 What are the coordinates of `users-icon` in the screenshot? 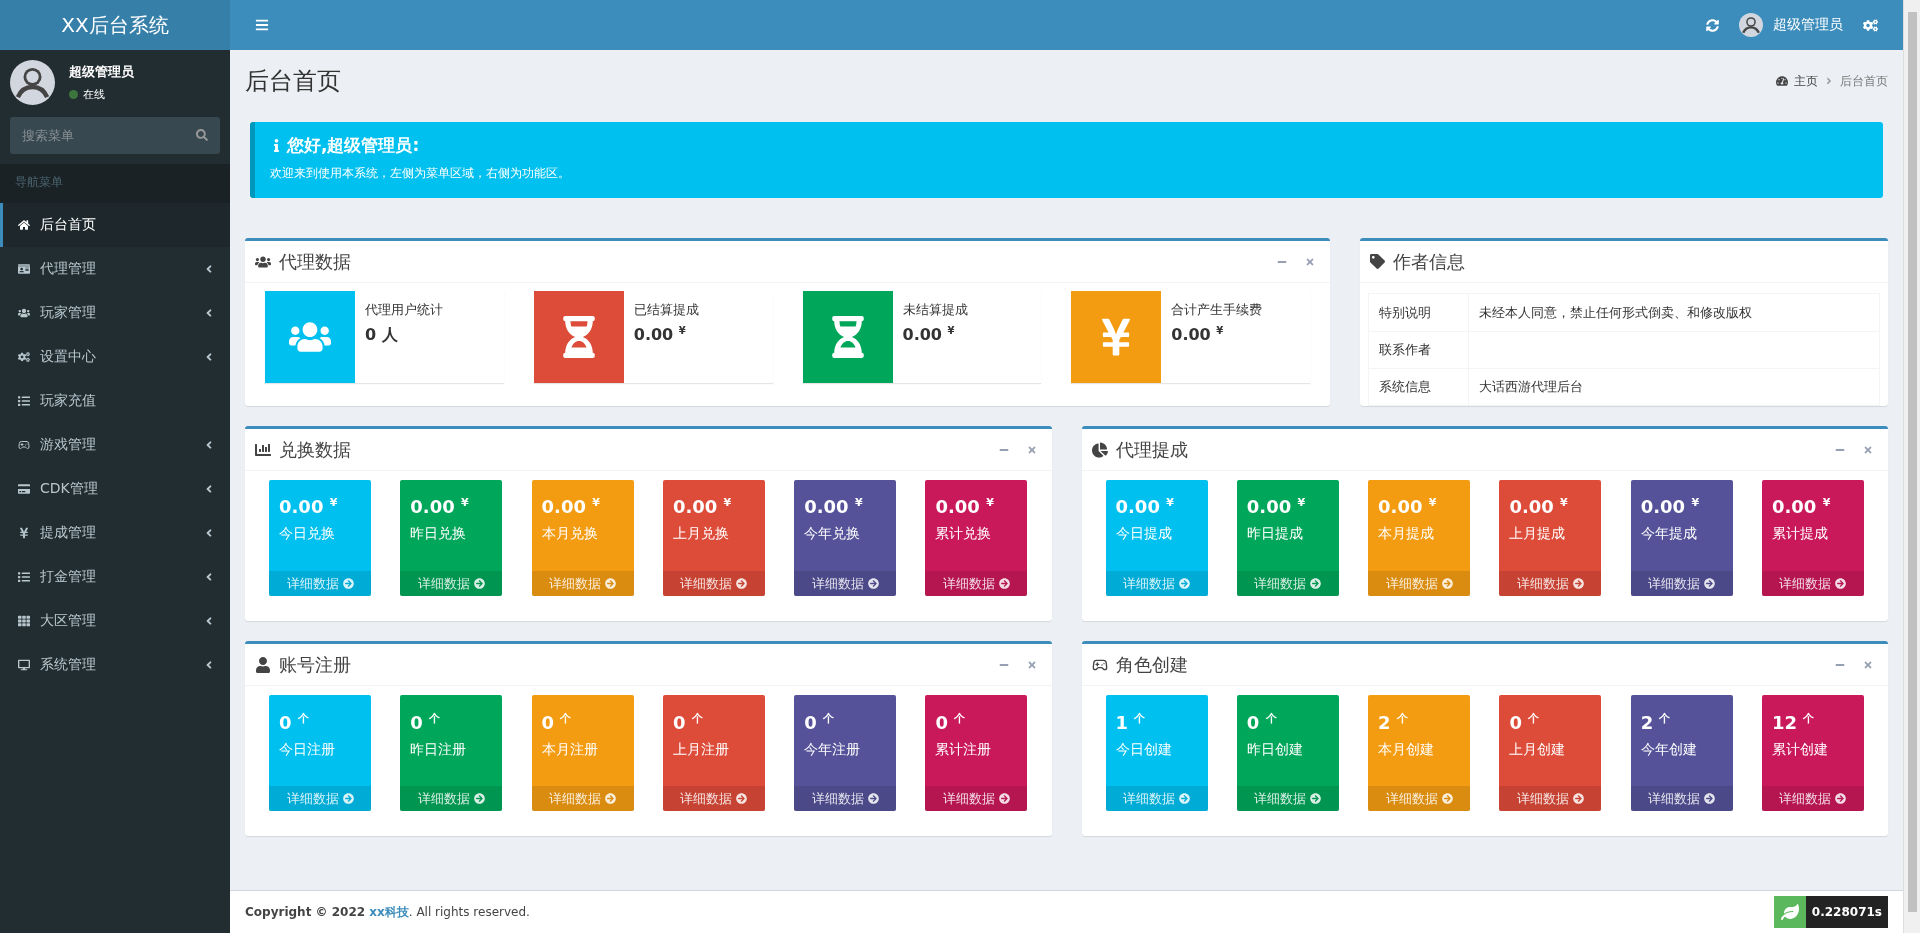 It's located at (24, 313).